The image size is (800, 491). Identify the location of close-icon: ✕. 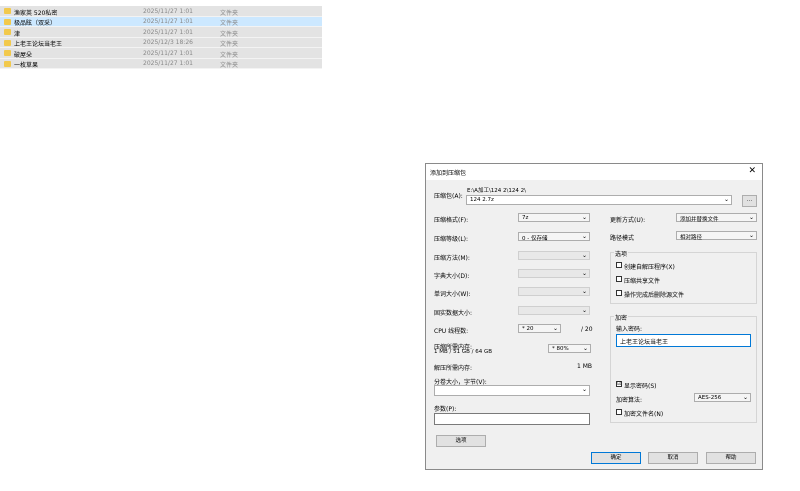
(752, 171).